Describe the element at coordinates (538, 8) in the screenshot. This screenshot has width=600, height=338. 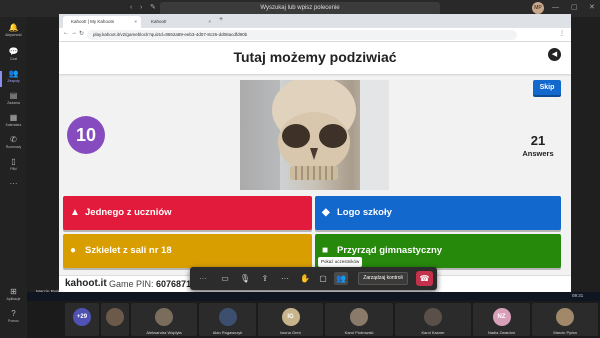
I see `user-avatar: MP` at that location.